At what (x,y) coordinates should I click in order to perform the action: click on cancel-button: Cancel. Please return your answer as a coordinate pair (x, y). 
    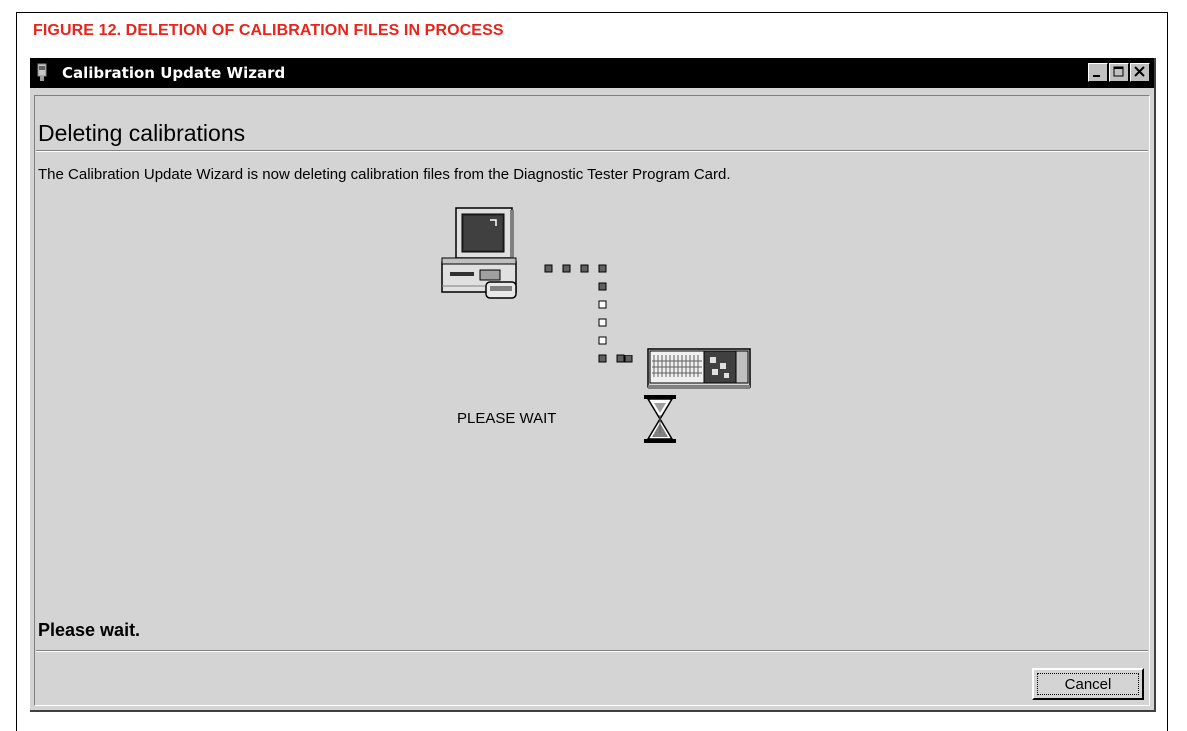
    Looking at the image, I should click on (1088, 684).